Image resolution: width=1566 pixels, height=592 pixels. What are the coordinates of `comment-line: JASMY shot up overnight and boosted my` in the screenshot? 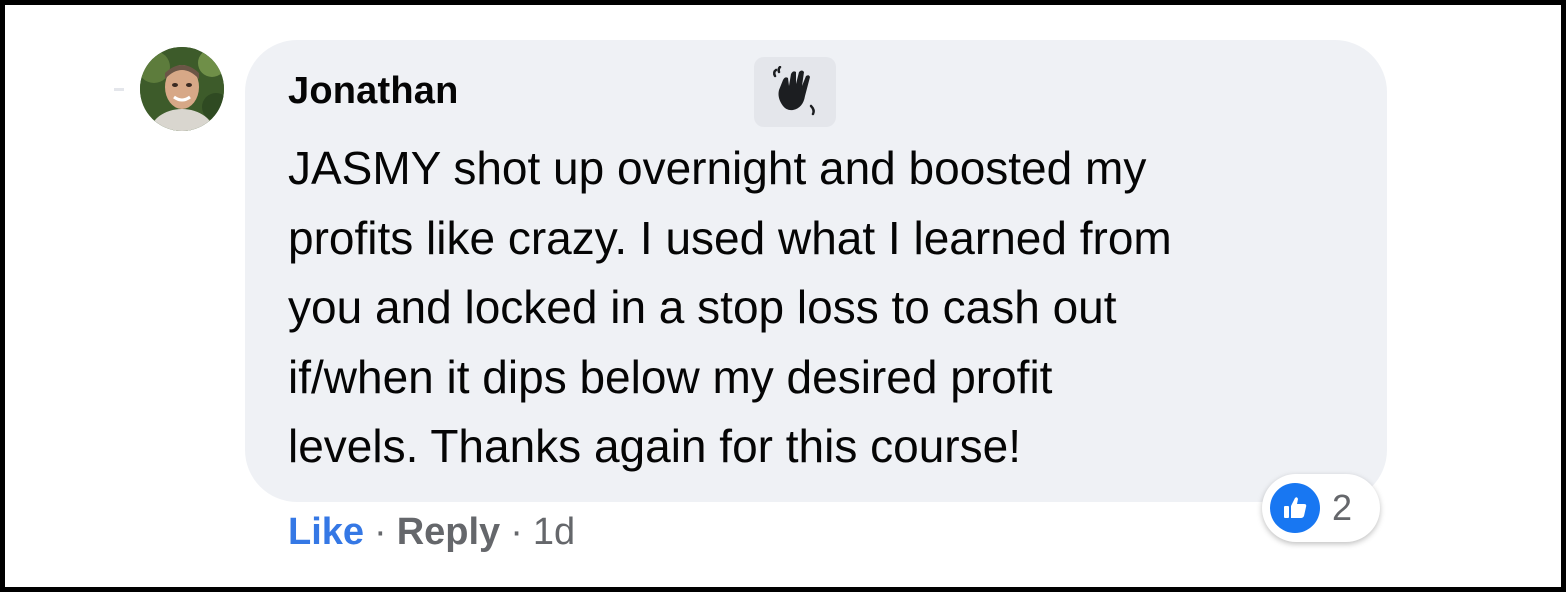 It's located at (717, 168).